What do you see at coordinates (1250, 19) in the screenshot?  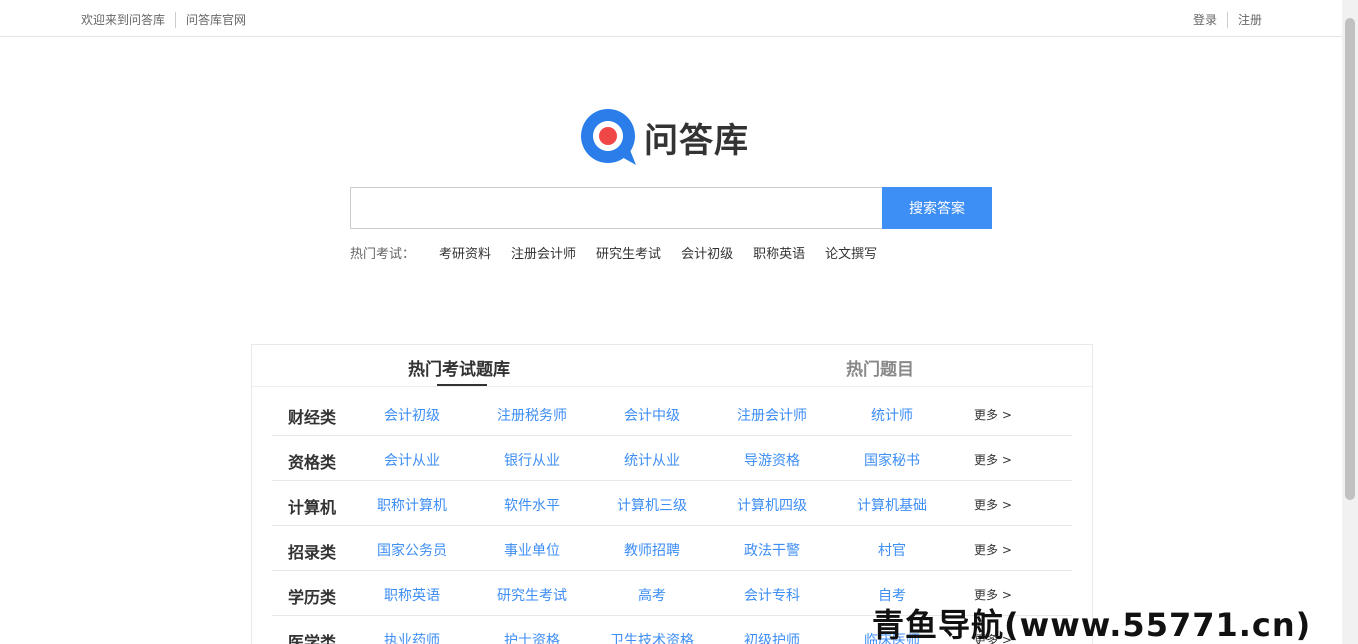 I see `register-link: 注册` at bounding box center [1250, 19].